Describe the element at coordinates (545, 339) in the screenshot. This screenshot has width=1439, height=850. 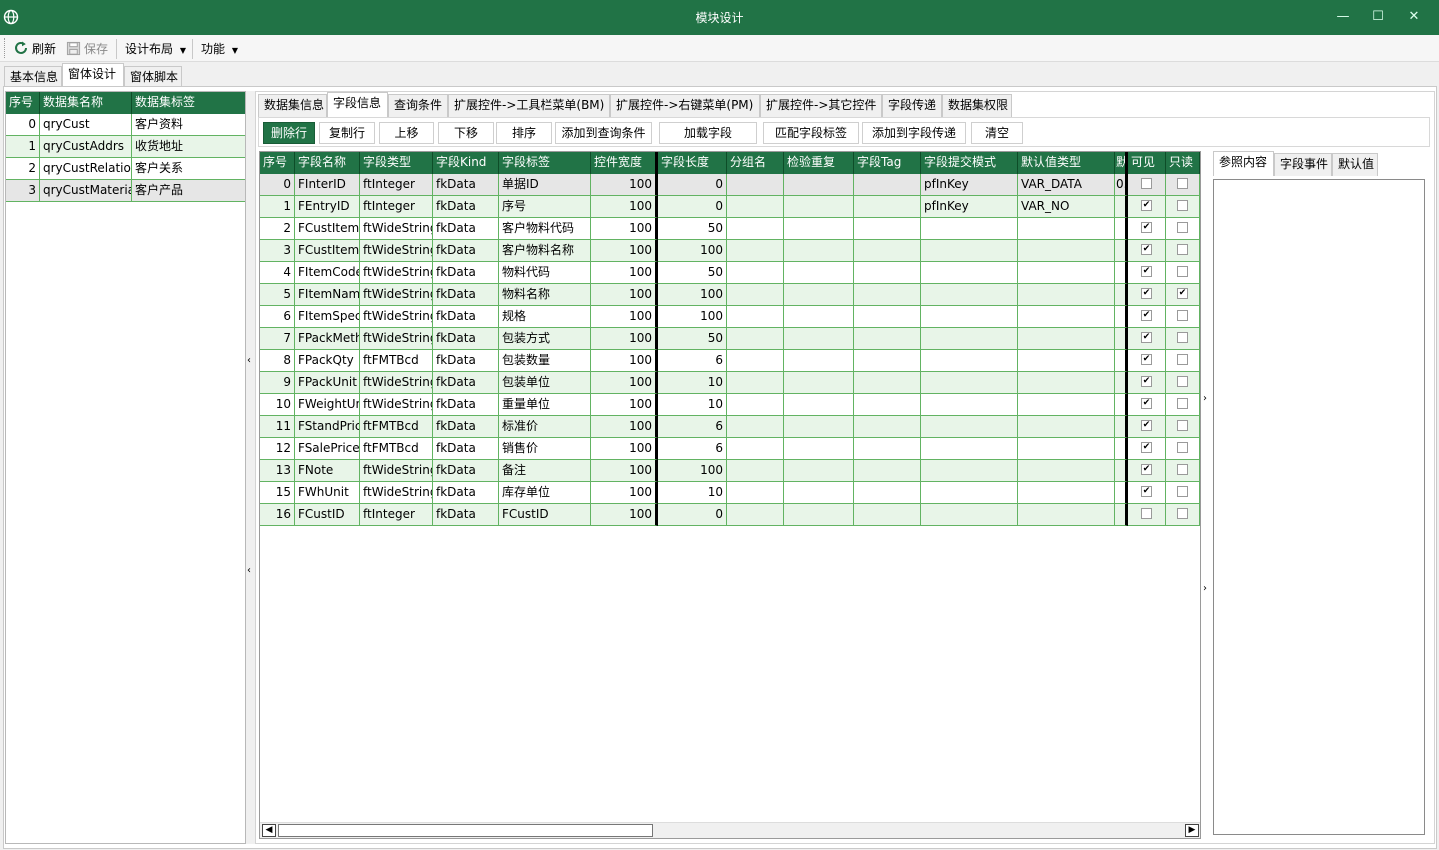
I see `table-cell: 包装方式` at that location.